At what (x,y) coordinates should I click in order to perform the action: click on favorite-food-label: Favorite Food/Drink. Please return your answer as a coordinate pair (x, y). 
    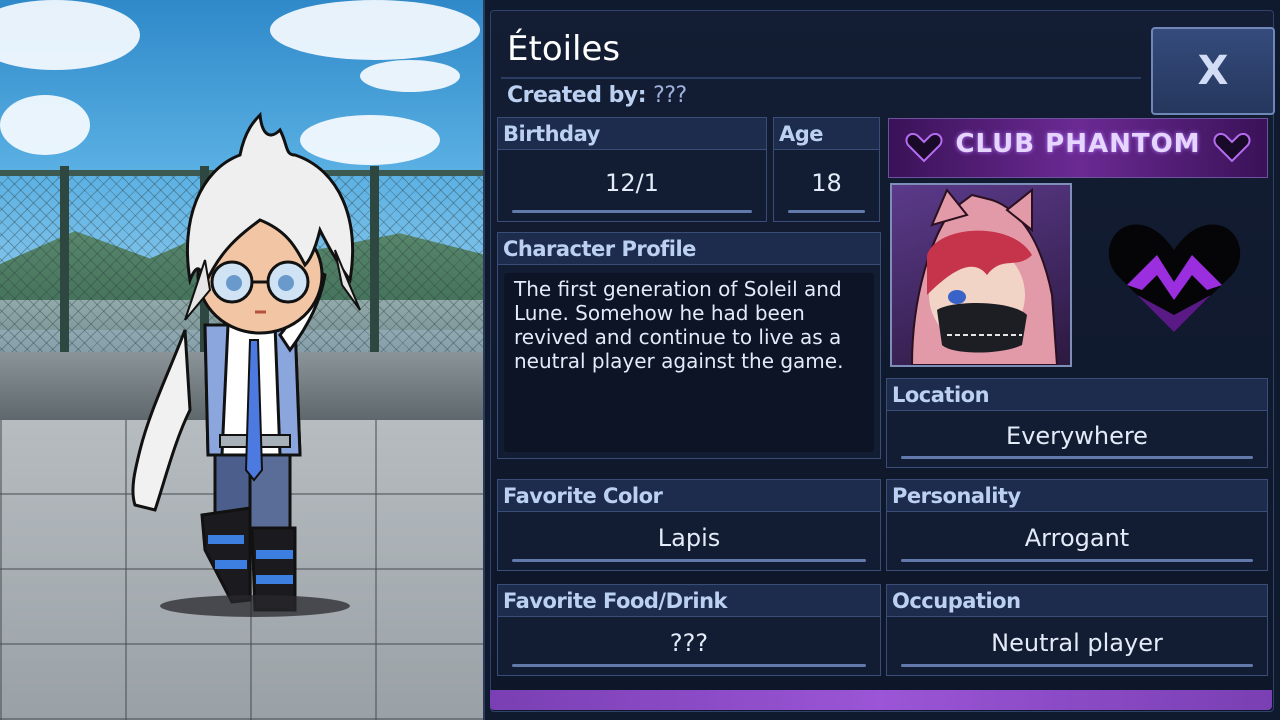
    Looking at the image, I should click on (689, 601).